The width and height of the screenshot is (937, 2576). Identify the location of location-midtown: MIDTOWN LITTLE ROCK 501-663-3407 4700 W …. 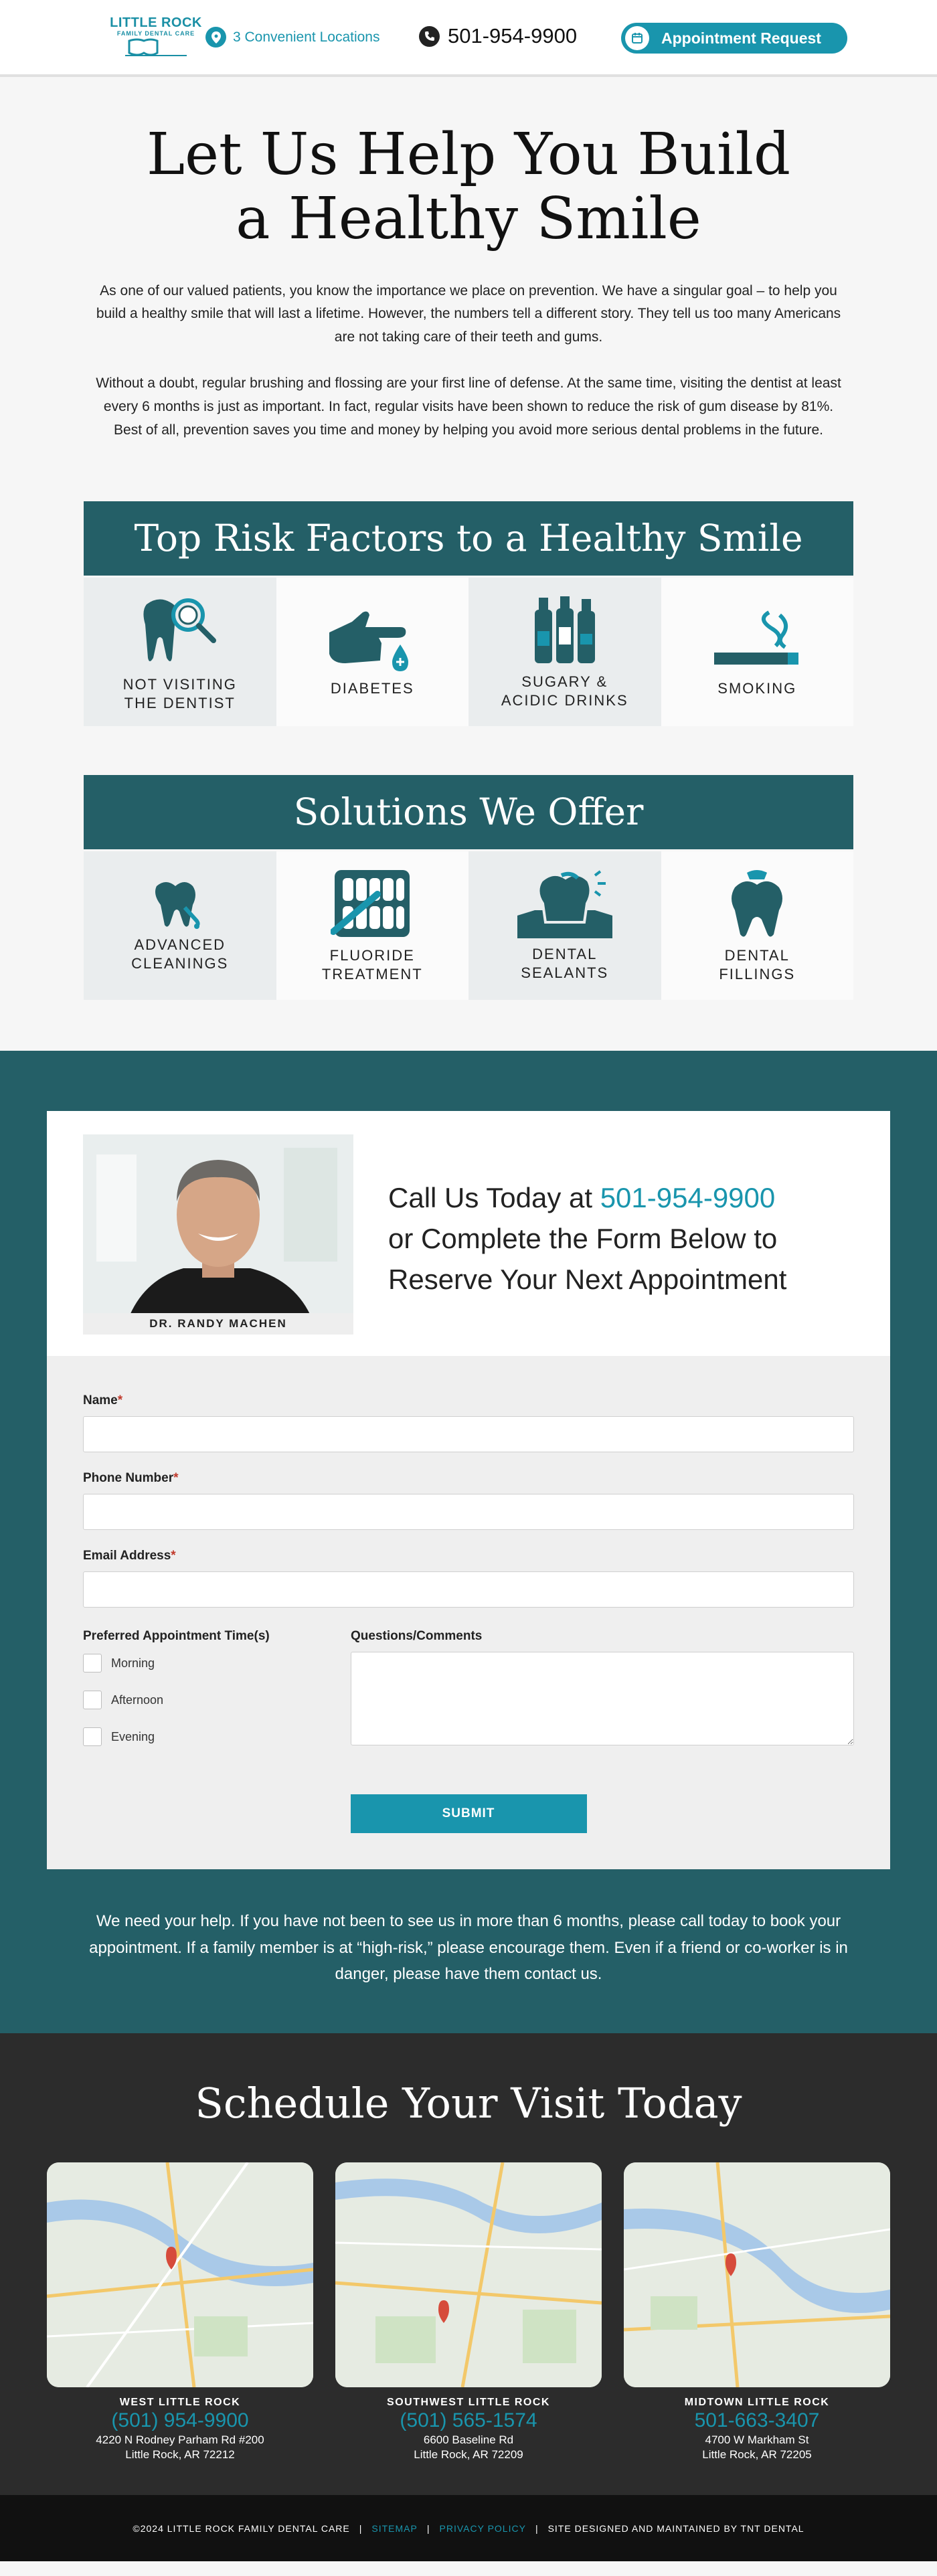
(757, 2312).